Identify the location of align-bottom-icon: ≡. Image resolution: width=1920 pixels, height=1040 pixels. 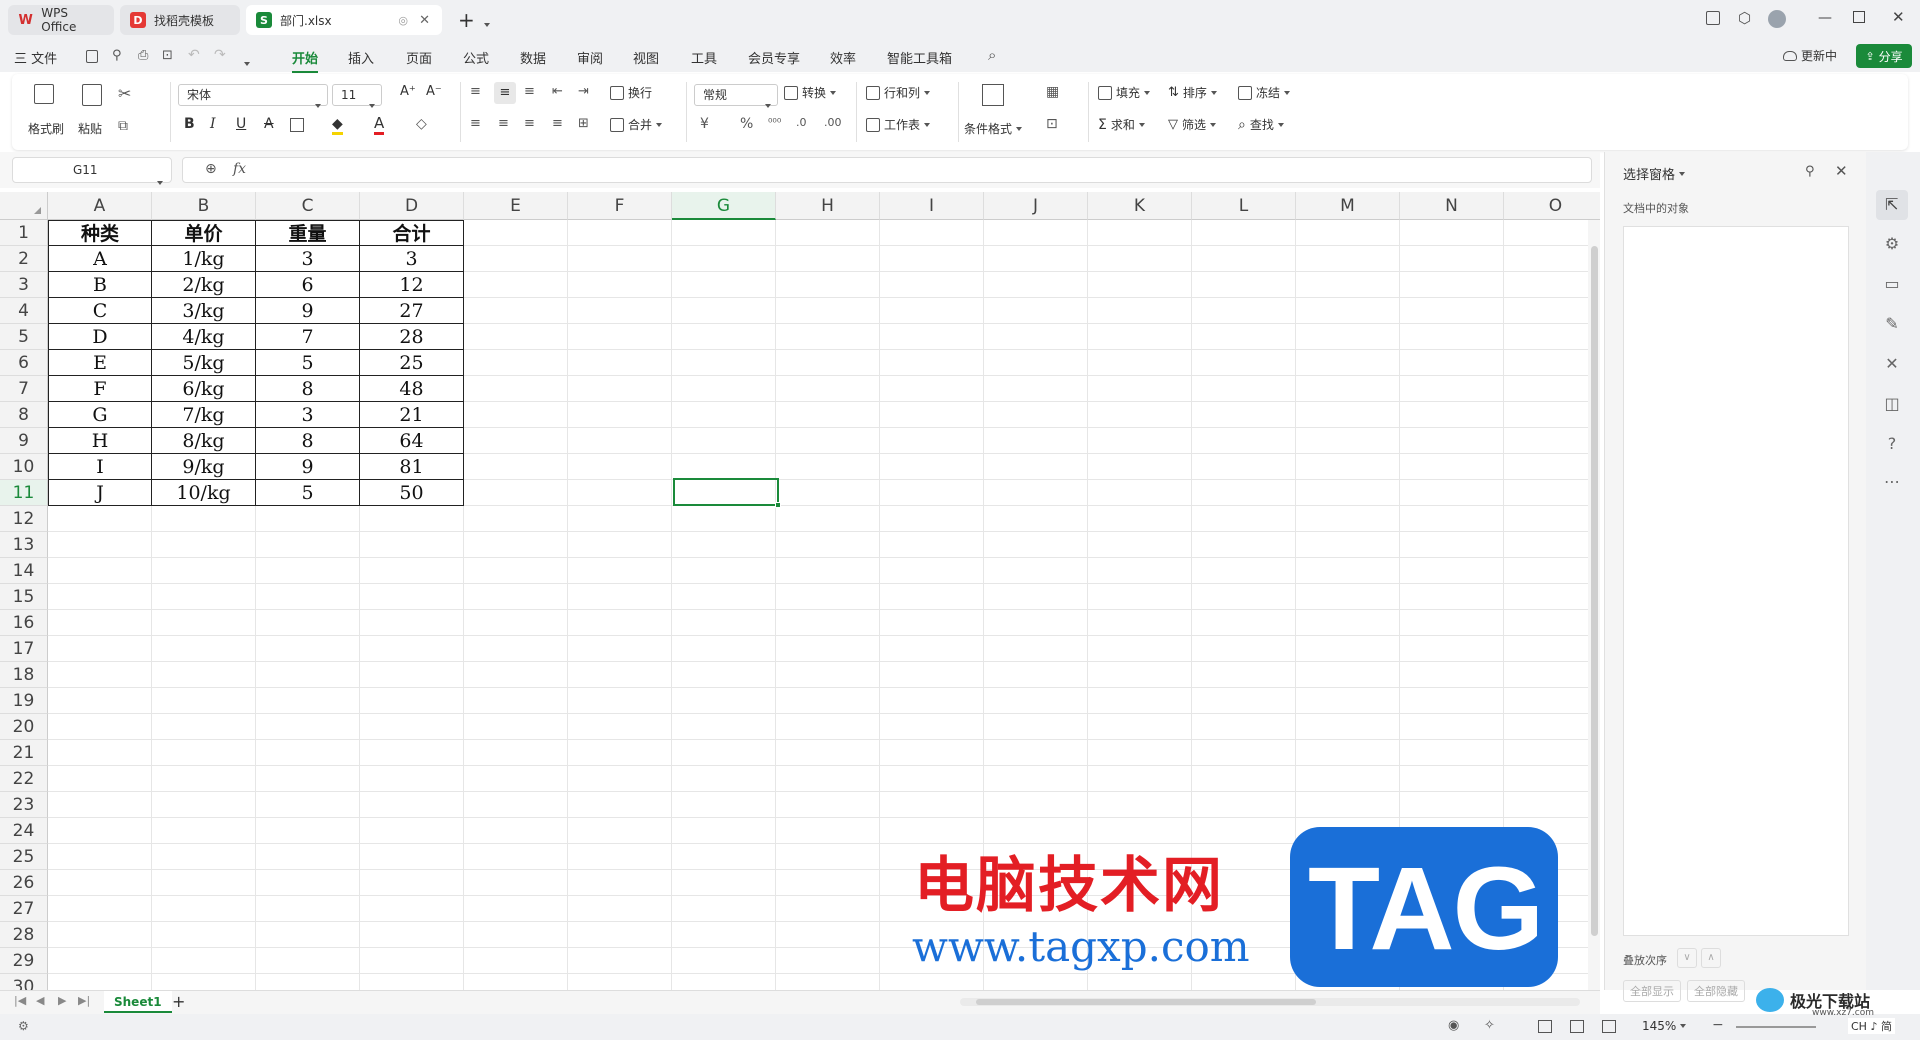
(529, 91).